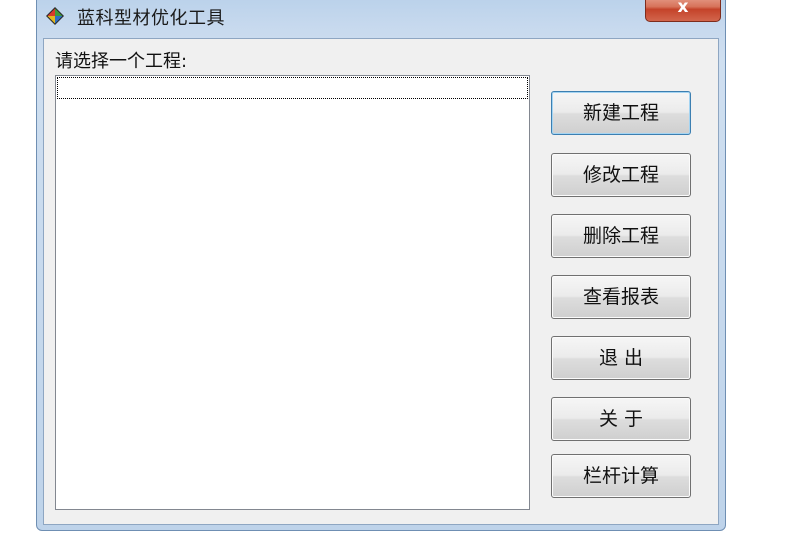 The image size is (800, 533). What do you see at coordinates (683, 11) in the screenshot?
I see `close-button: x` at bounding box center [683, 11].